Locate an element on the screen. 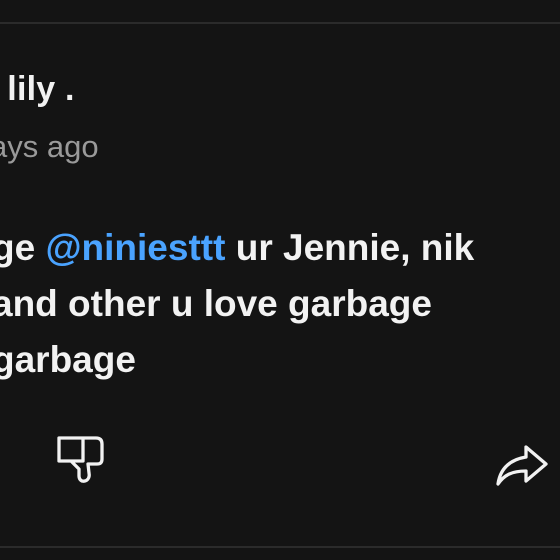 The height and width of the screenshot is (560, 560). top-divider is located at coordinates (280, 23).